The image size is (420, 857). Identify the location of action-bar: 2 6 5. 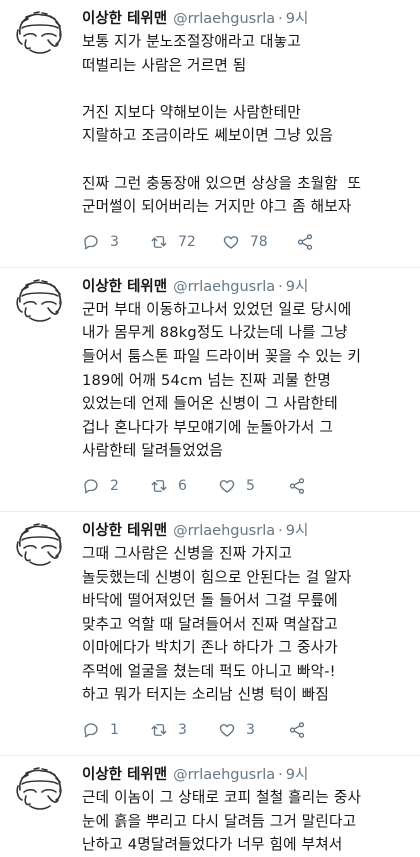
(245, 486).